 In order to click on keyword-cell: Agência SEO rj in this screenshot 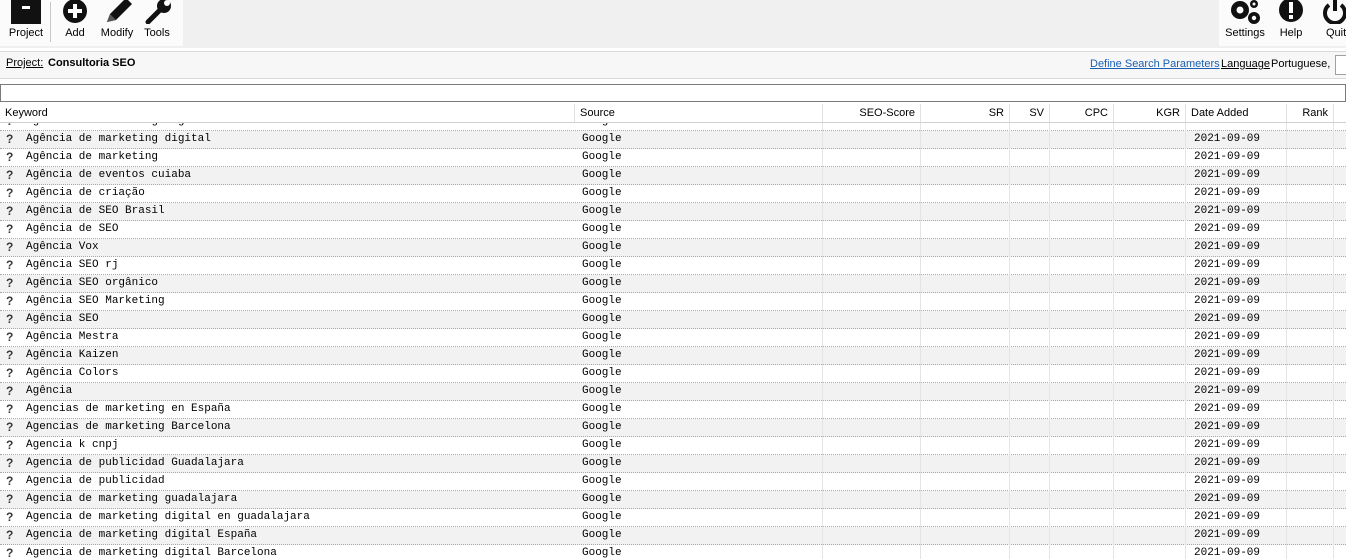, I will do `click(72, 265)`.